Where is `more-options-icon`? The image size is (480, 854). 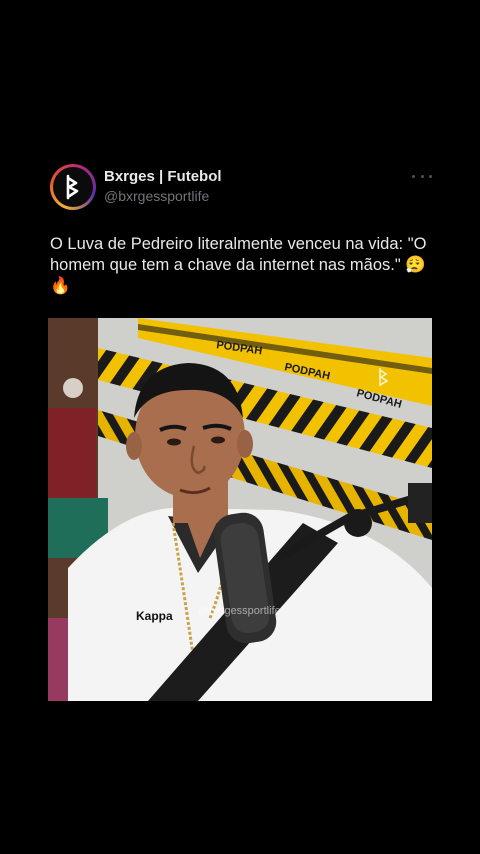
more-options-icon is located at coordinates (422, 176).